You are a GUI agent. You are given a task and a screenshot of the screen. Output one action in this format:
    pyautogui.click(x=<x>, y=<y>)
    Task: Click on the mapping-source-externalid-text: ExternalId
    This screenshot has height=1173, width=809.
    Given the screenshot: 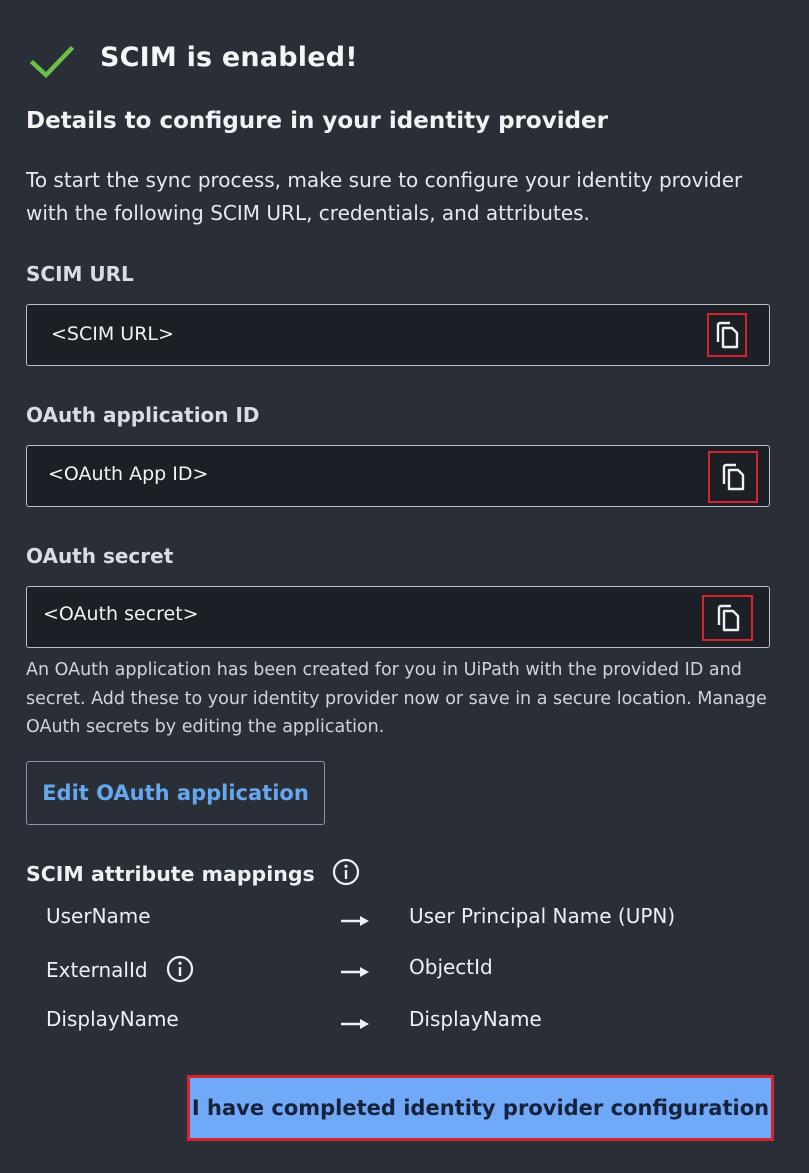 What is the action you would take?
    pyautogui.click(x=97, y=970)
    